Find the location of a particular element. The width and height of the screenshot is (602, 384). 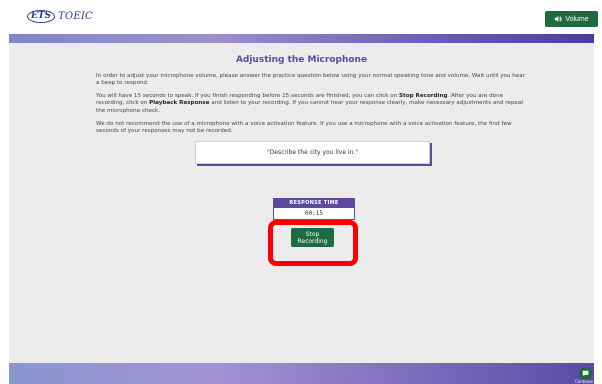

continue-label: Continue is located at coordinates (584, 381).